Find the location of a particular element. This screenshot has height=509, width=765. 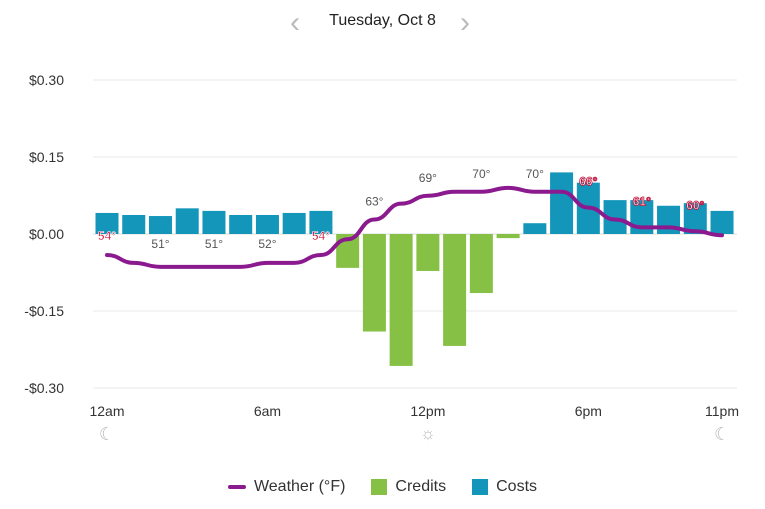

sun-icon: ☼ is located at coordinates (428, 433).